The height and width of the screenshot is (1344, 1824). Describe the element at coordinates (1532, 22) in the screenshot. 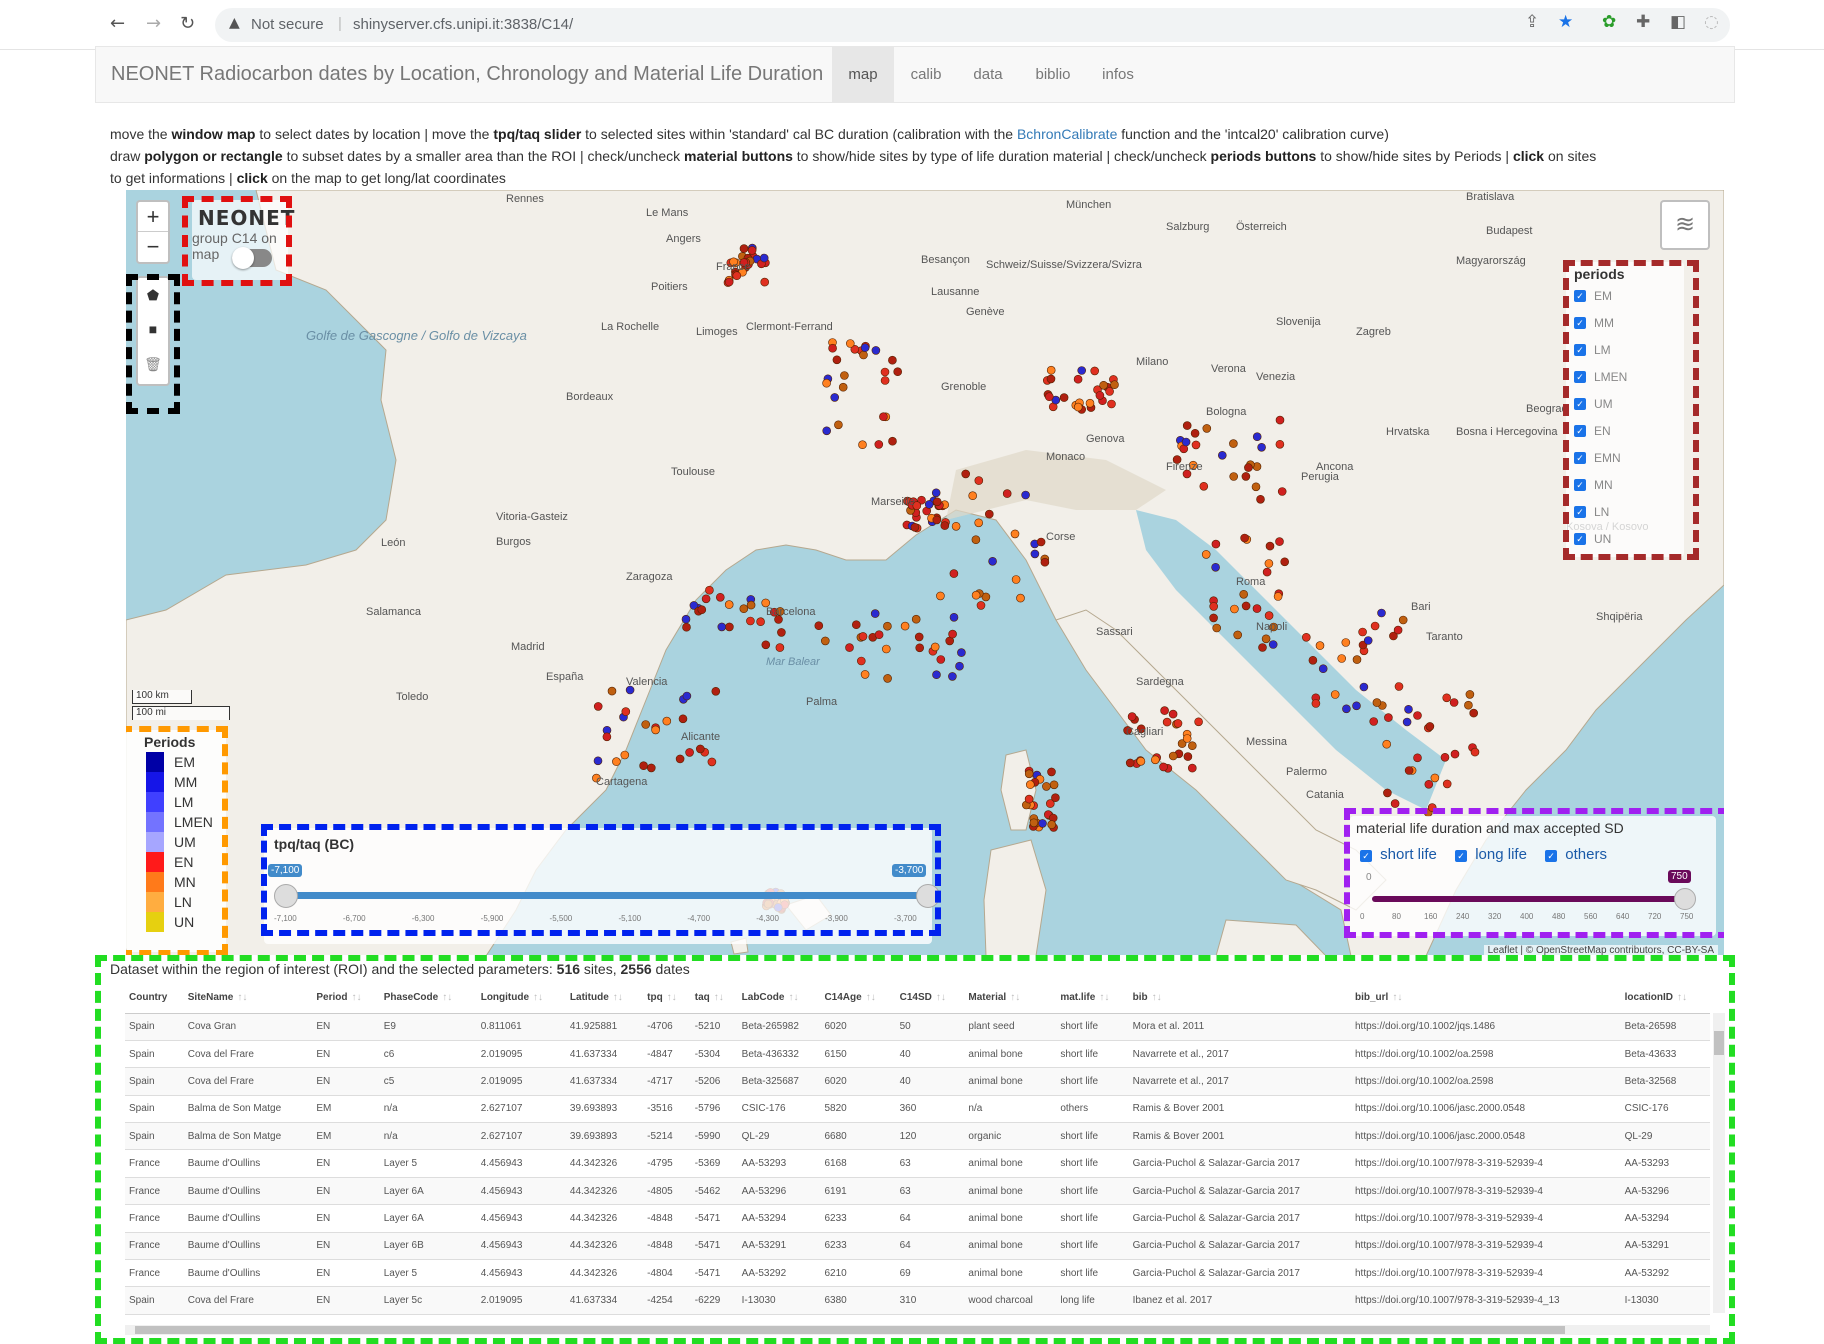

I see `share-icon: ⇪` at that location.